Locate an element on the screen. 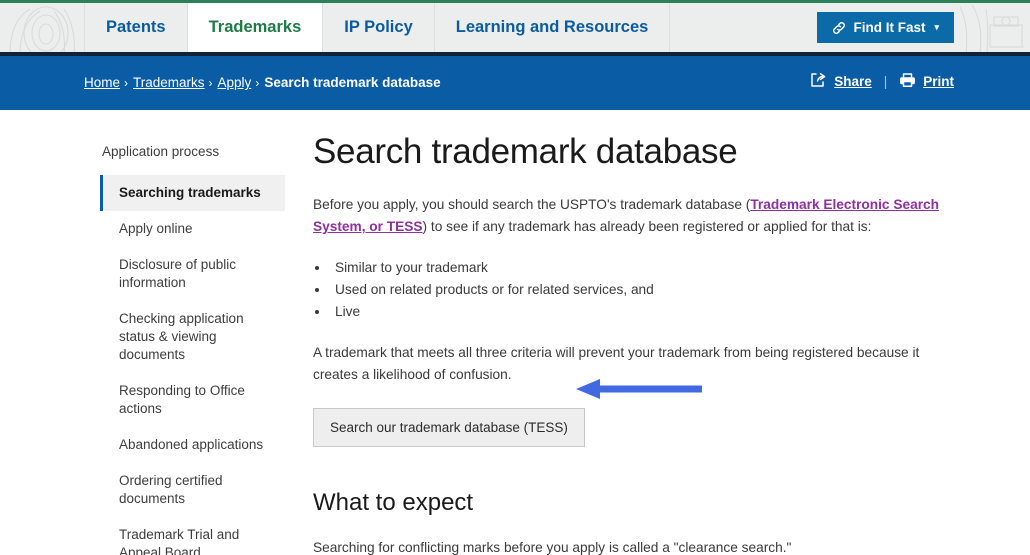 This screenshot has width=1030, height=555. nav-item-label: Patents is located at coordinates (136, 27).